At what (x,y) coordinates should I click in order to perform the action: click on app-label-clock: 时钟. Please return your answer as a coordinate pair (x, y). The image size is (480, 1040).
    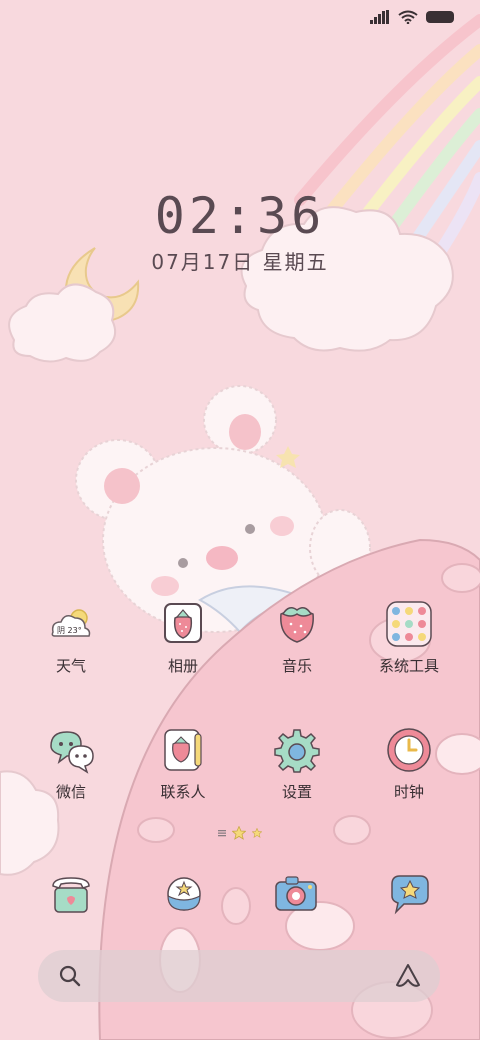
    Looking at the image, I should click on (408, 792).